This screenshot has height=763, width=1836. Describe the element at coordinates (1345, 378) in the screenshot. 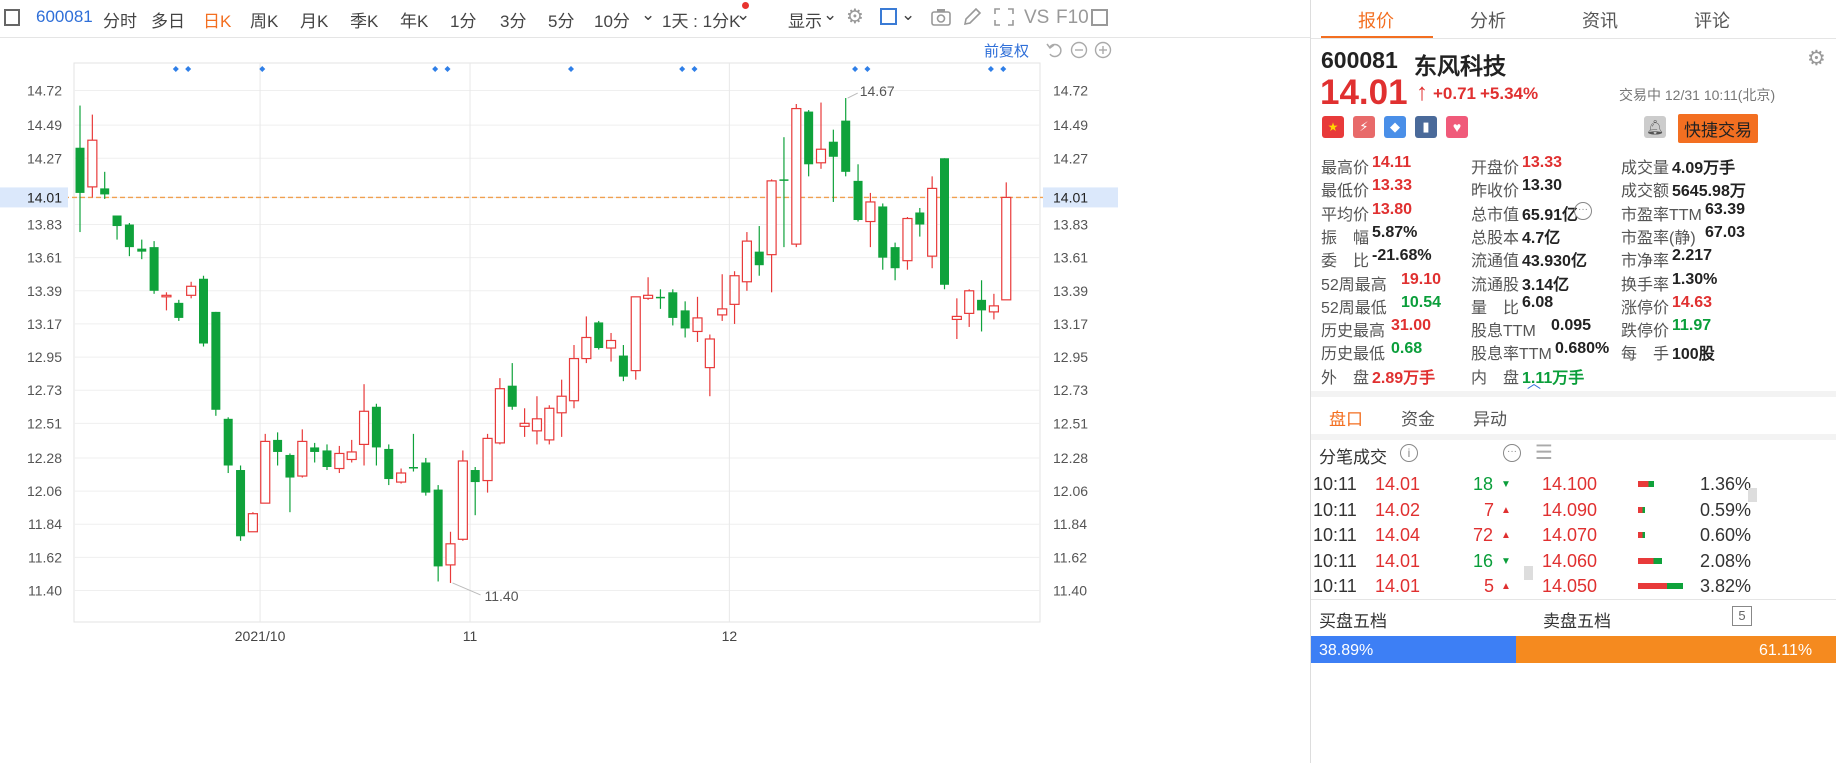

I see `stat-label: 外 盘` at that location.